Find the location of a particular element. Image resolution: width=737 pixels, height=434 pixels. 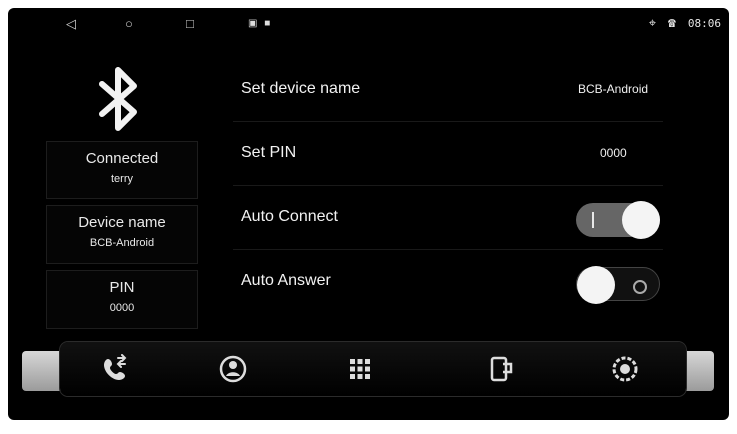

clock: 08:06 is located at coordinates (704, 23).